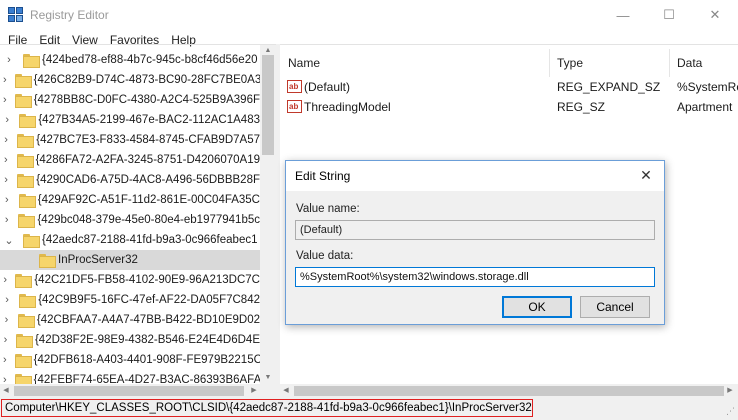  Describe the element at coordinates (9, 240) in the screenshot. I see `chevron-down-icon: ⌄` at that location.